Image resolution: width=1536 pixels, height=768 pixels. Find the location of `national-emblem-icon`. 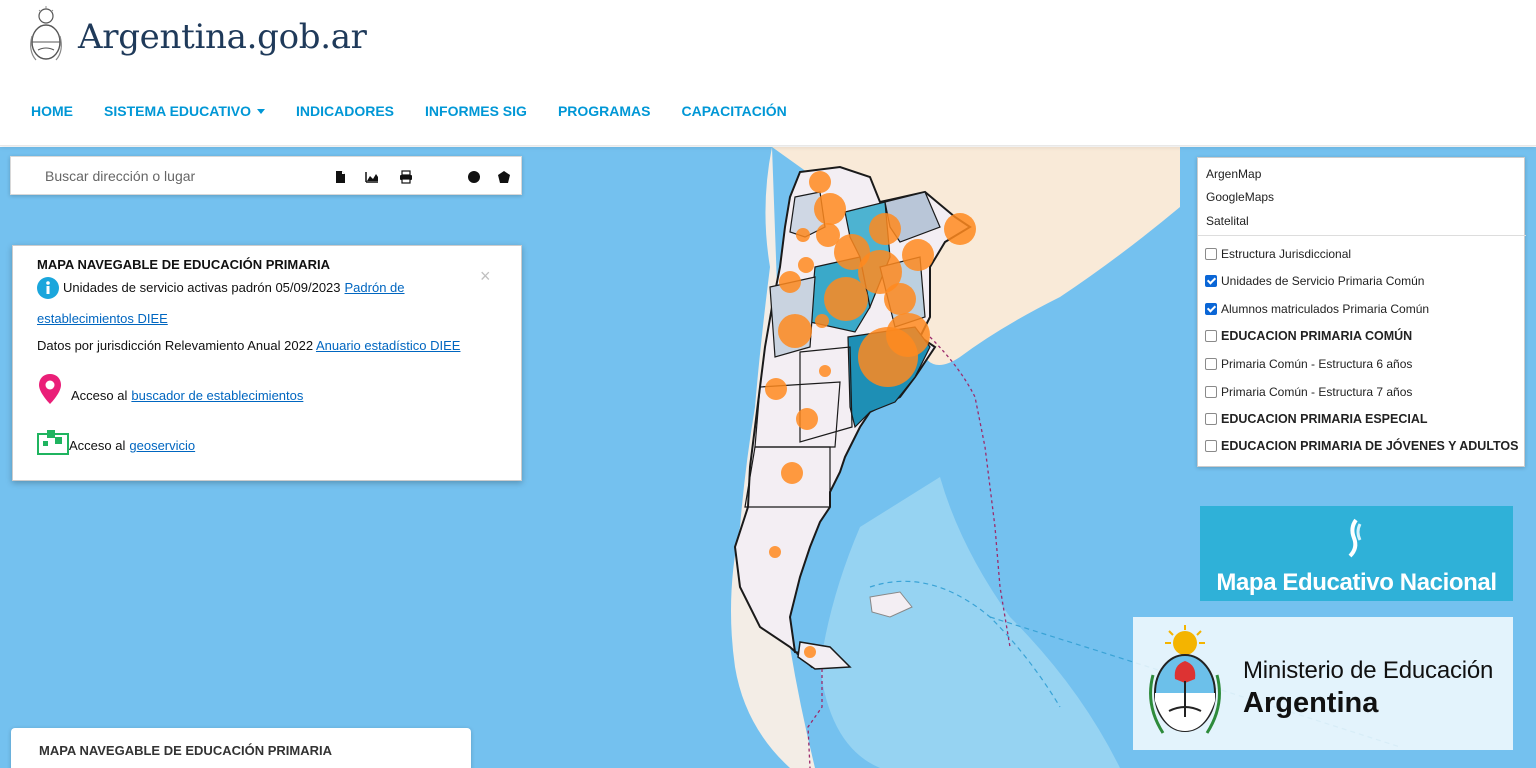

national-emblem-icon is located at coordinates (1185, 679).